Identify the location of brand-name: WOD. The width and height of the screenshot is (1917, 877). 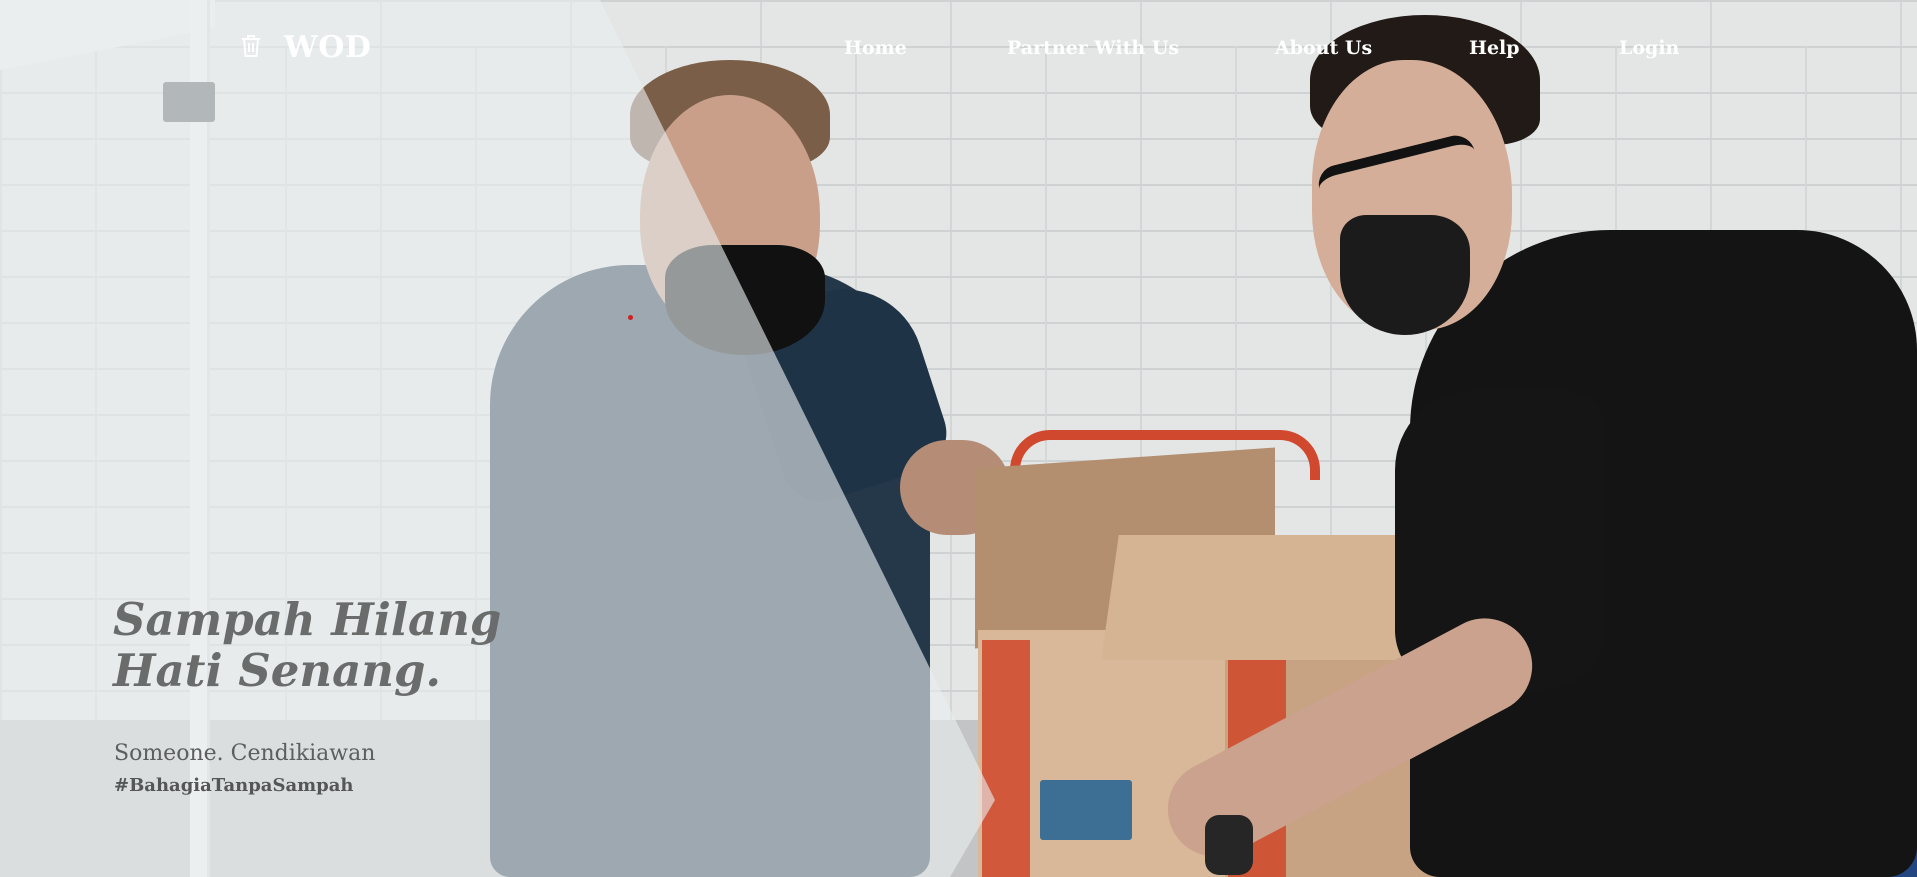
(328, 47).